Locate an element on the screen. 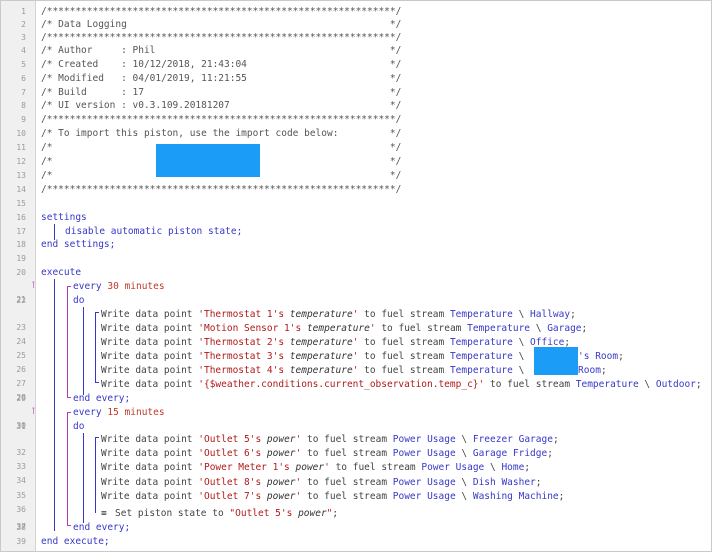  execute-keyword: execute is located at coordinates (61, 272).